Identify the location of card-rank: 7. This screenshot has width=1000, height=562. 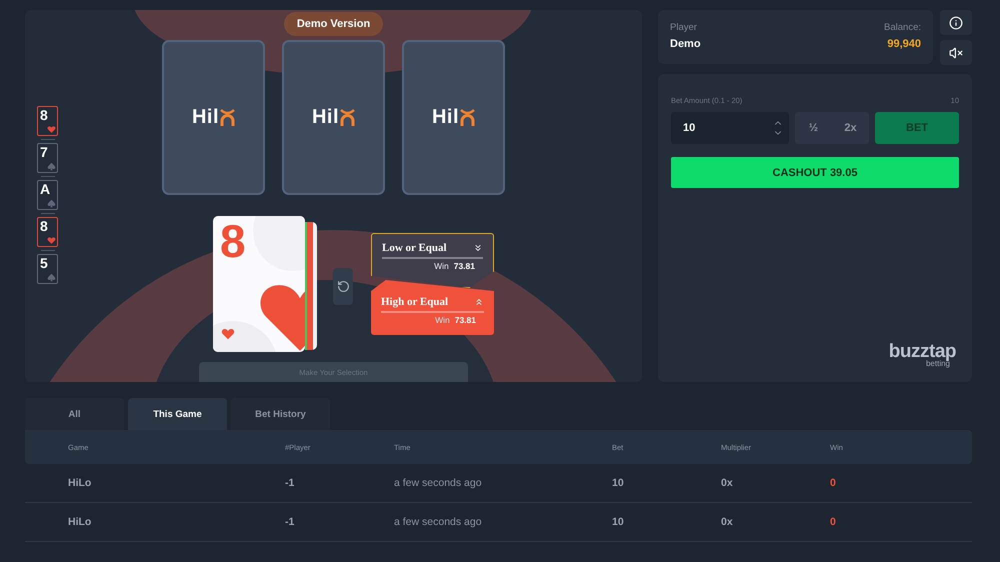
(44, 152).